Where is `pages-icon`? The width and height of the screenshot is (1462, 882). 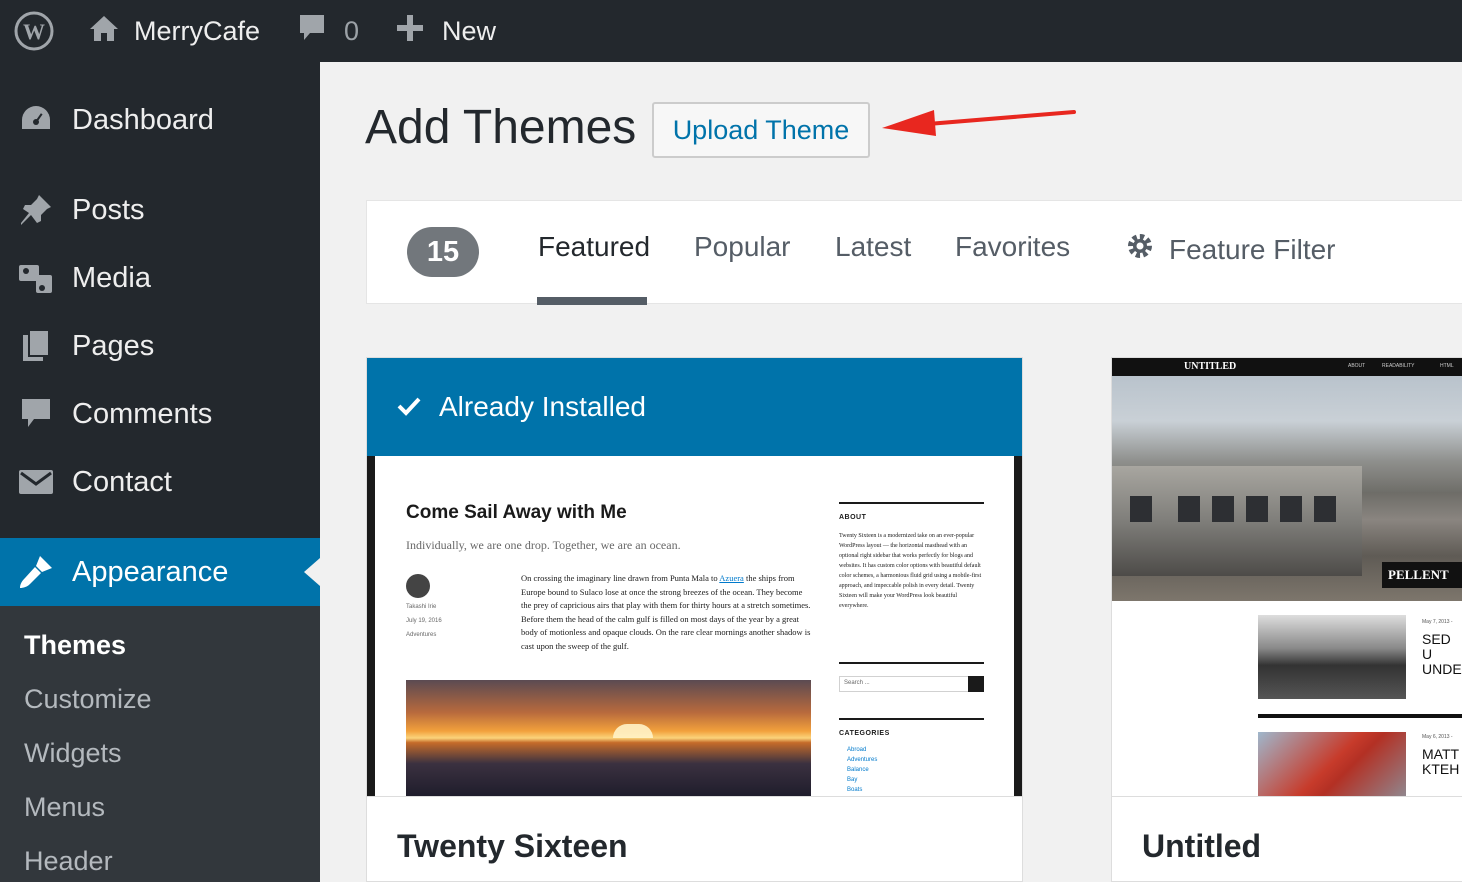 pages-icon is located at coordinates (36, 346).